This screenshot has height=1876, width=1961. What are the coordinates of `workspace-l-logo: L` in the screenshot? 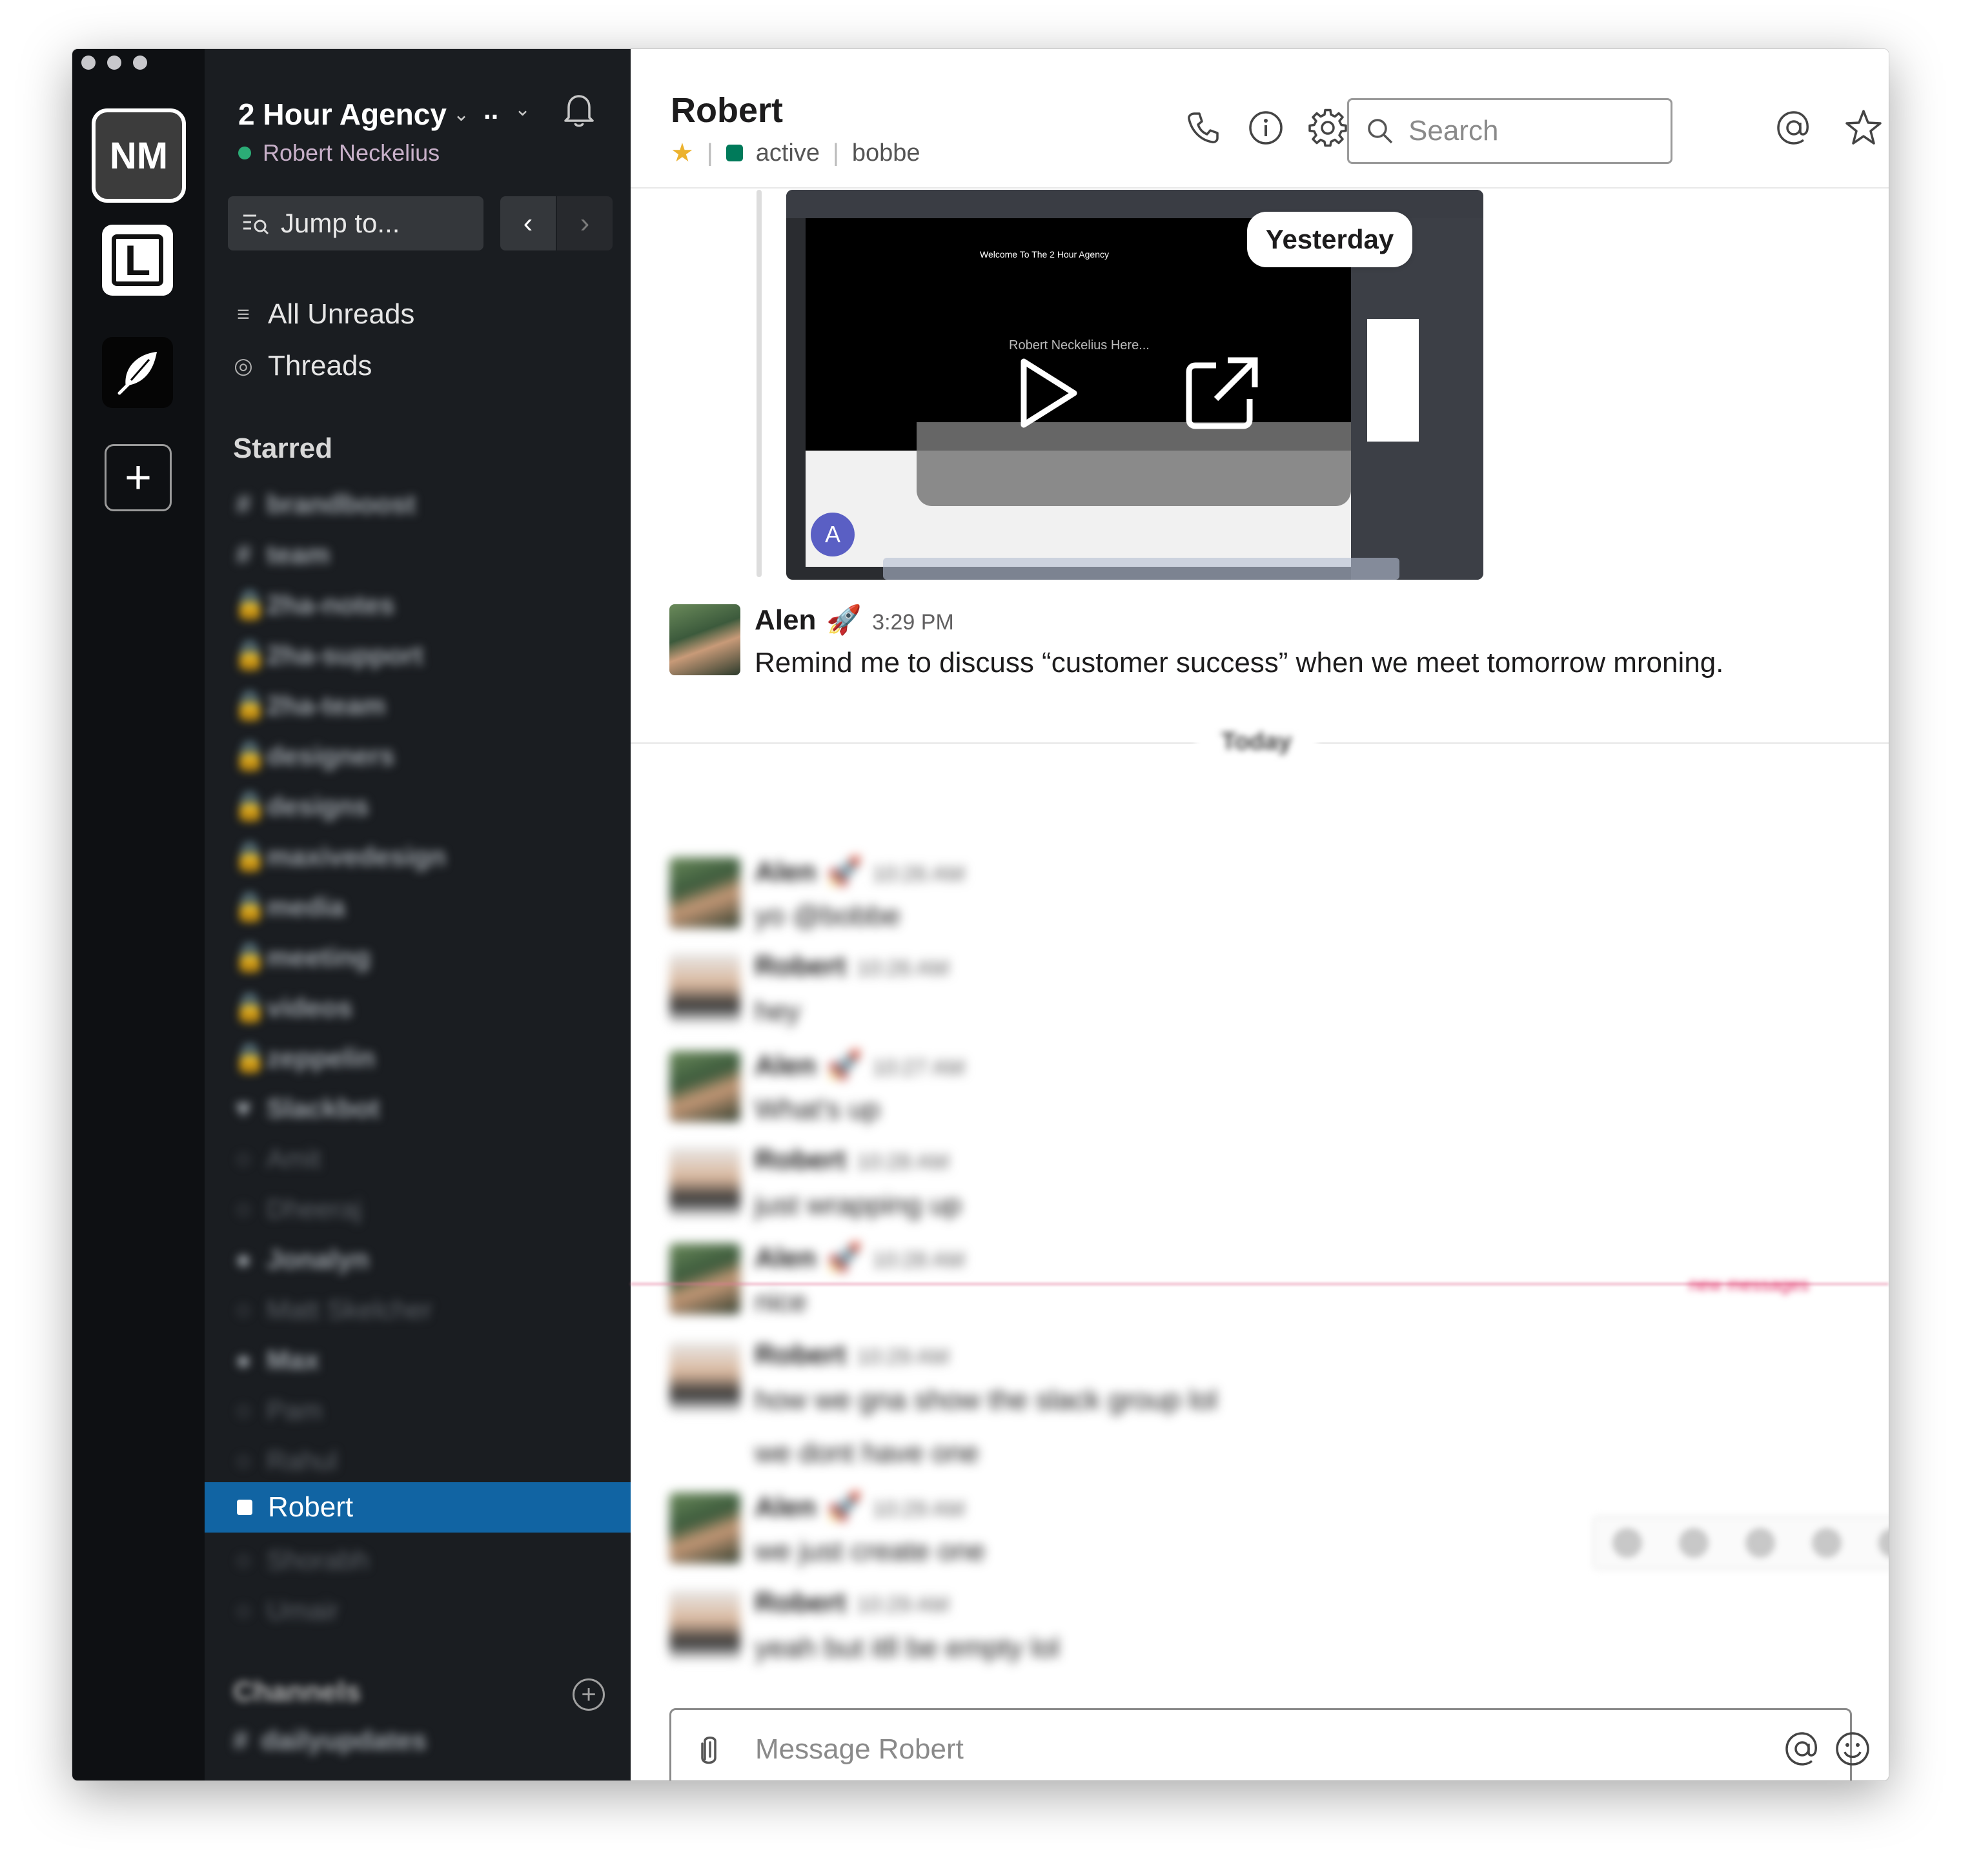 It's located at (138, 260).